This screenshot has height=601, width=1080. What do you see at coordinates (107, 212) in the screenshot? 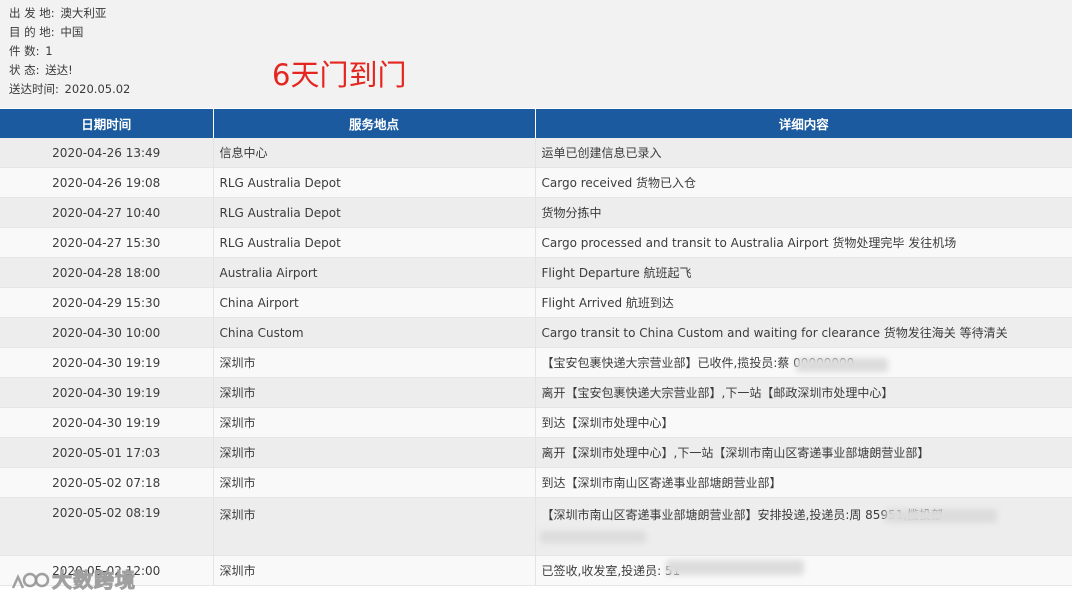
I see `cell-time: 2020-04-27 10:40` at bounding box center [107, 212].